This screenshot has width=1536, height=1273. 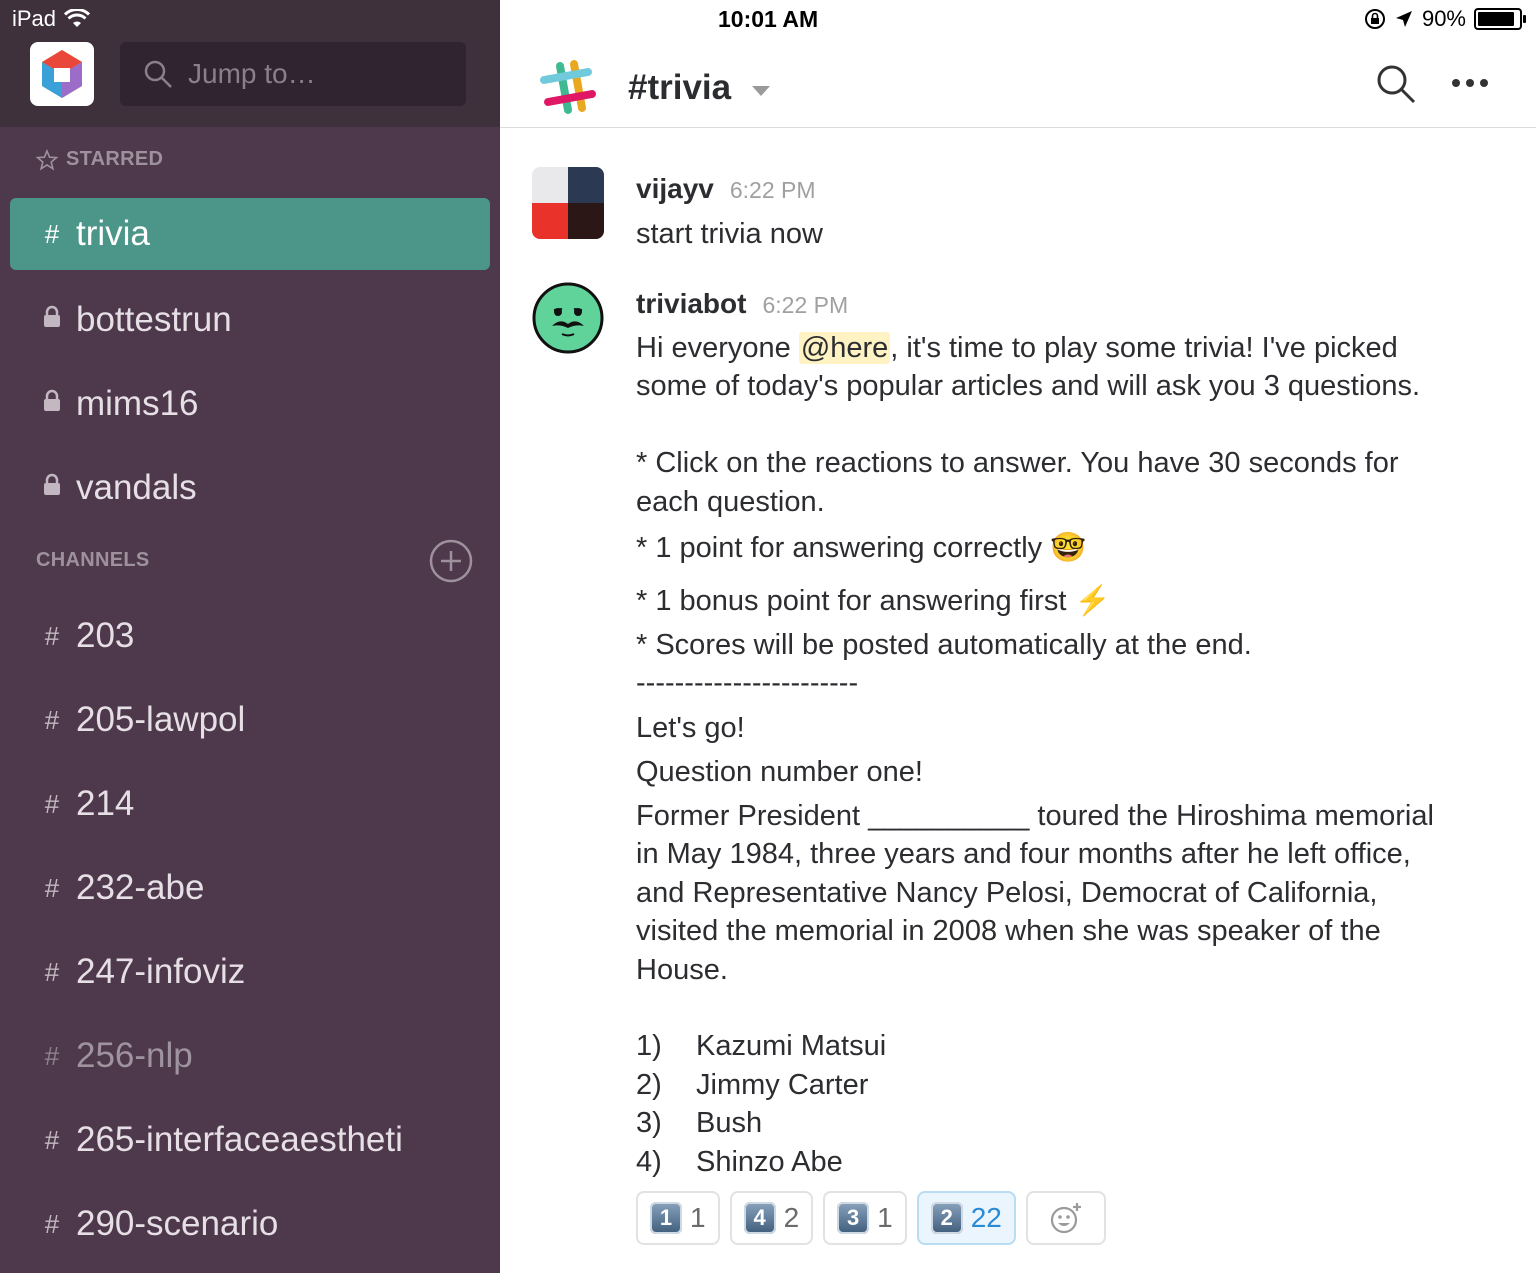 I want to click on channel-label: bottestrun, so click(x=154, y=319).